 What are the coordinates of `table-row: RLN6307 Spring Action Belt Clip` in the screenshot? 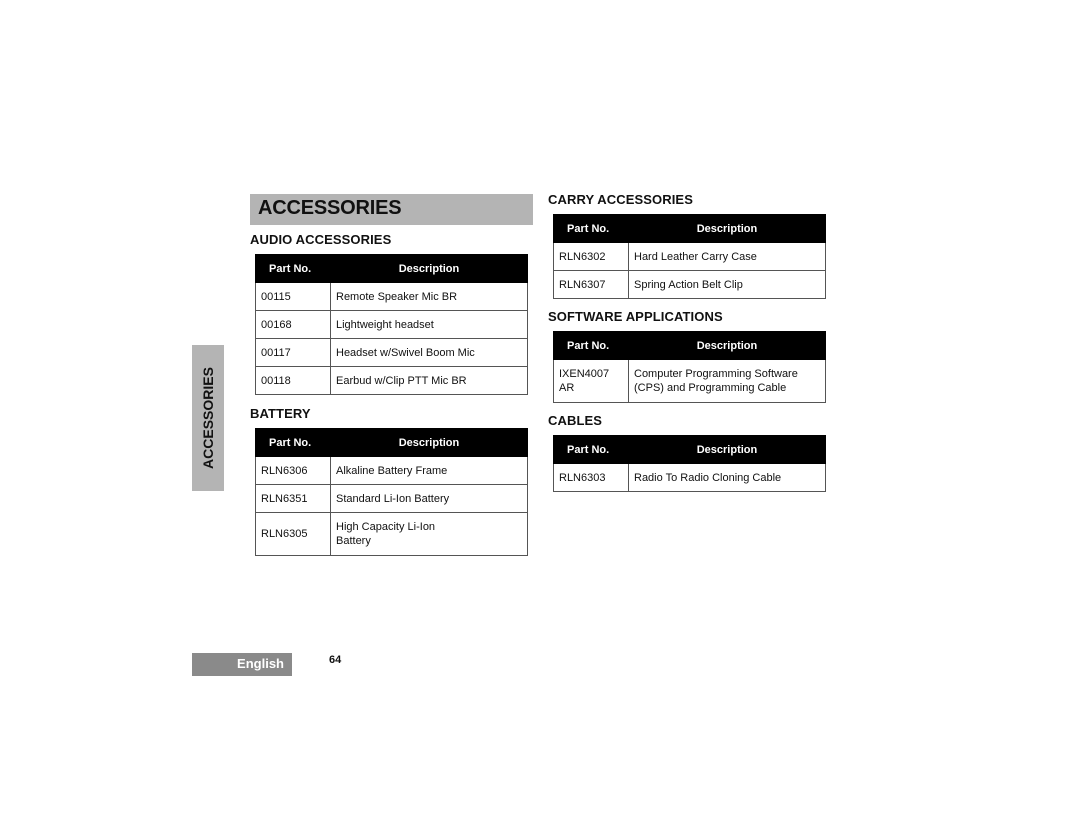 It's located at (689, 284).